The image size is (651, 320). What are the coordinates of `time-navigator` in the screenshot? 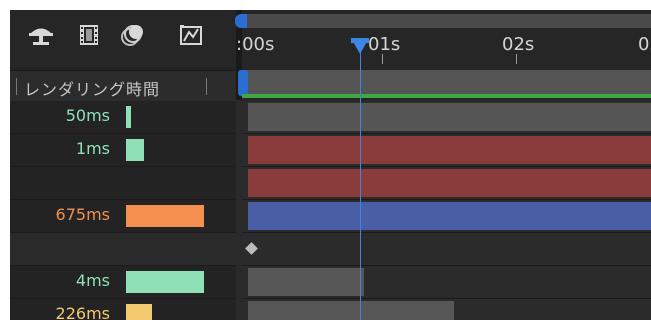 It's located at (446, 21).